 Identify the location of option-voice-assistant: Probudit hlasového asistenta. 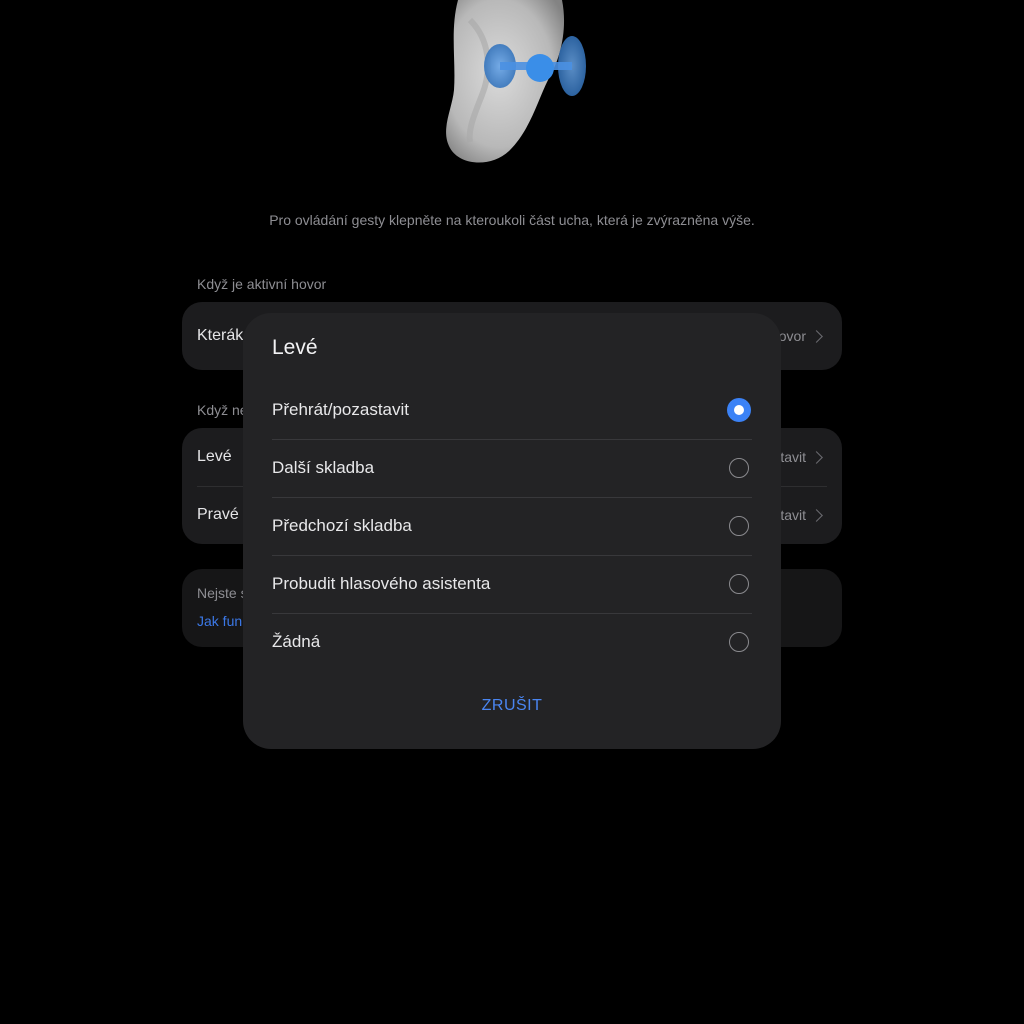
(512, 584).